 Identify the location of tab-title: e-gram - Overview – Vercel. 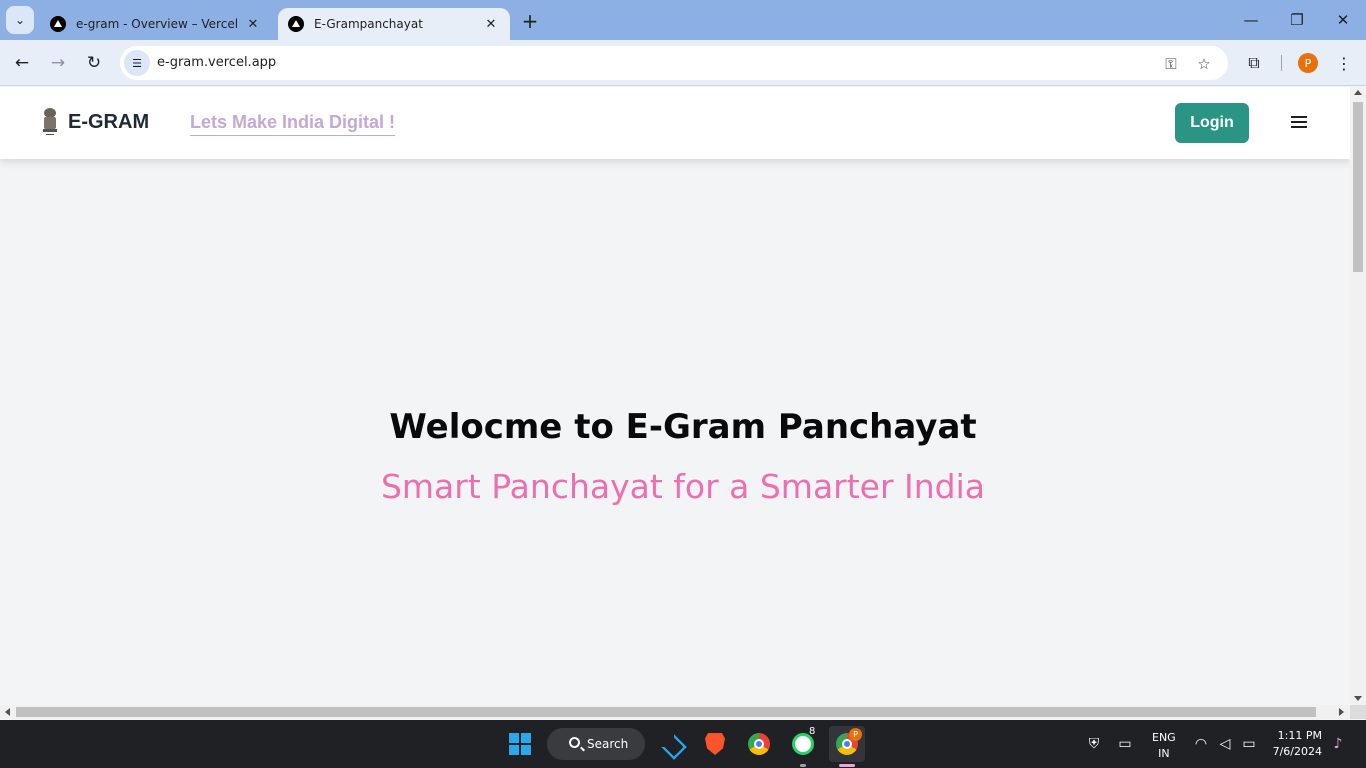
(157, 24).